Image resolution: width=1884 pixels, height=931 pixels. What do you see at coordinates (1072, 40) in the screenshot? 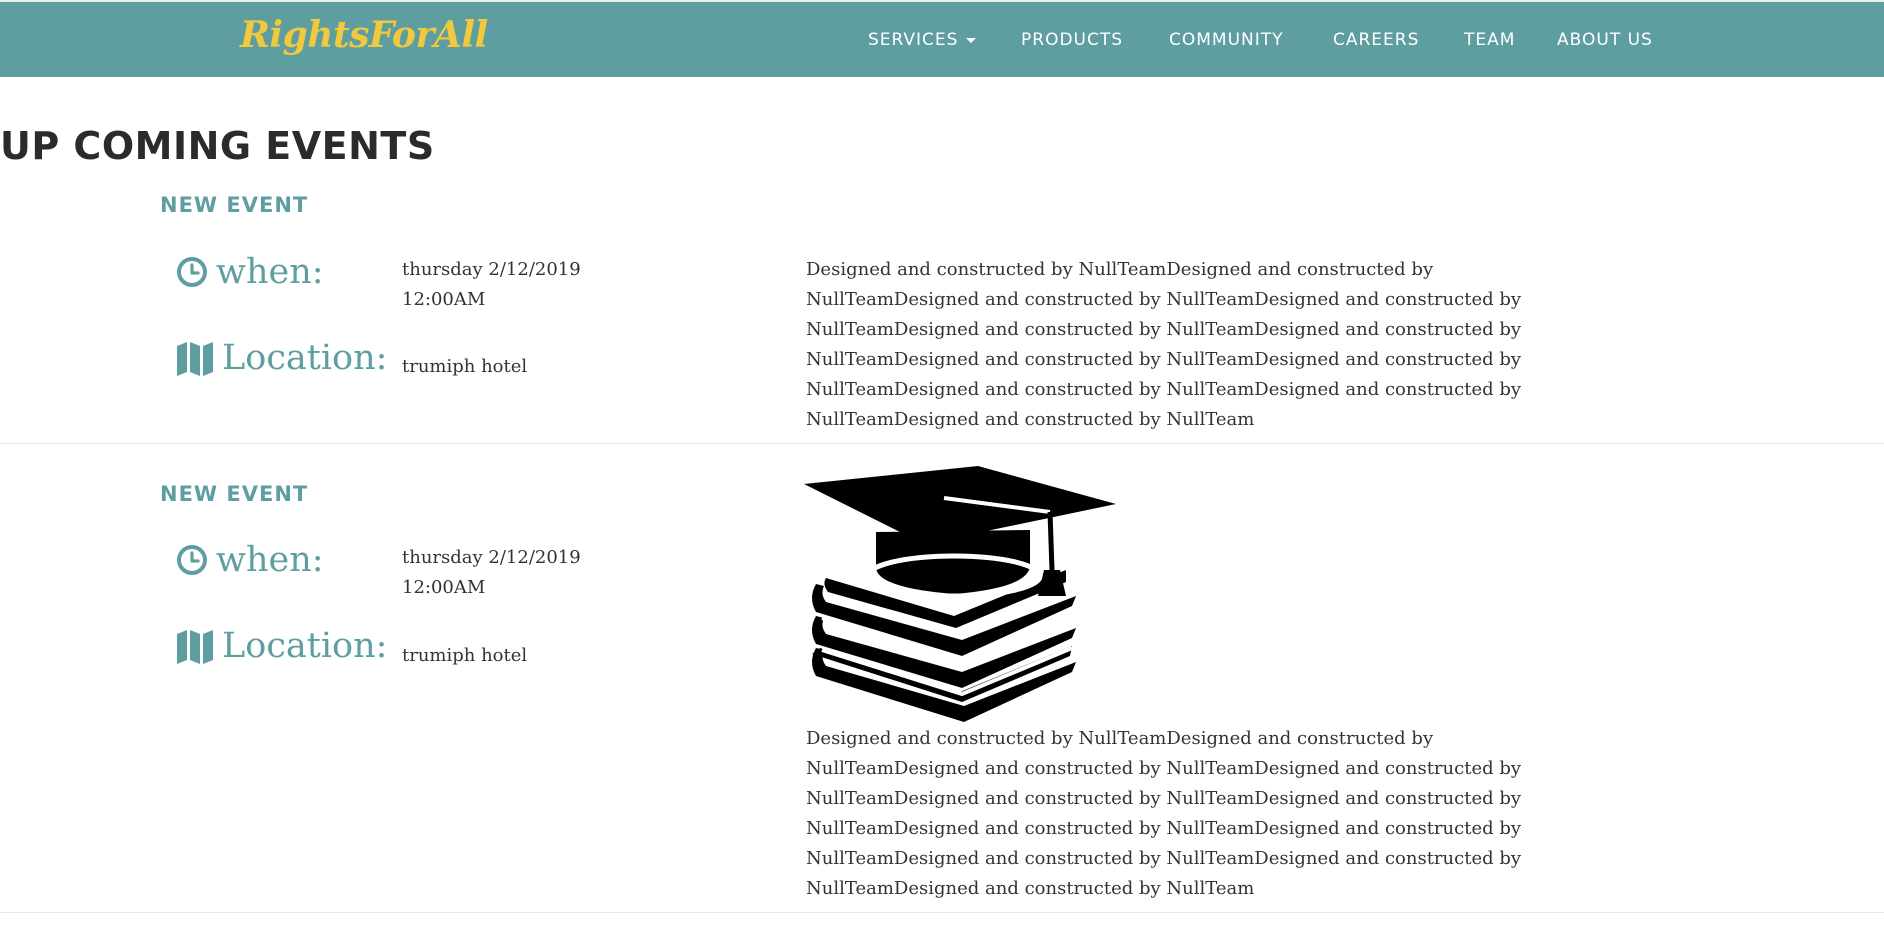
I see `nav-products: PRODUCTS` at bounding box center [1072, 40].